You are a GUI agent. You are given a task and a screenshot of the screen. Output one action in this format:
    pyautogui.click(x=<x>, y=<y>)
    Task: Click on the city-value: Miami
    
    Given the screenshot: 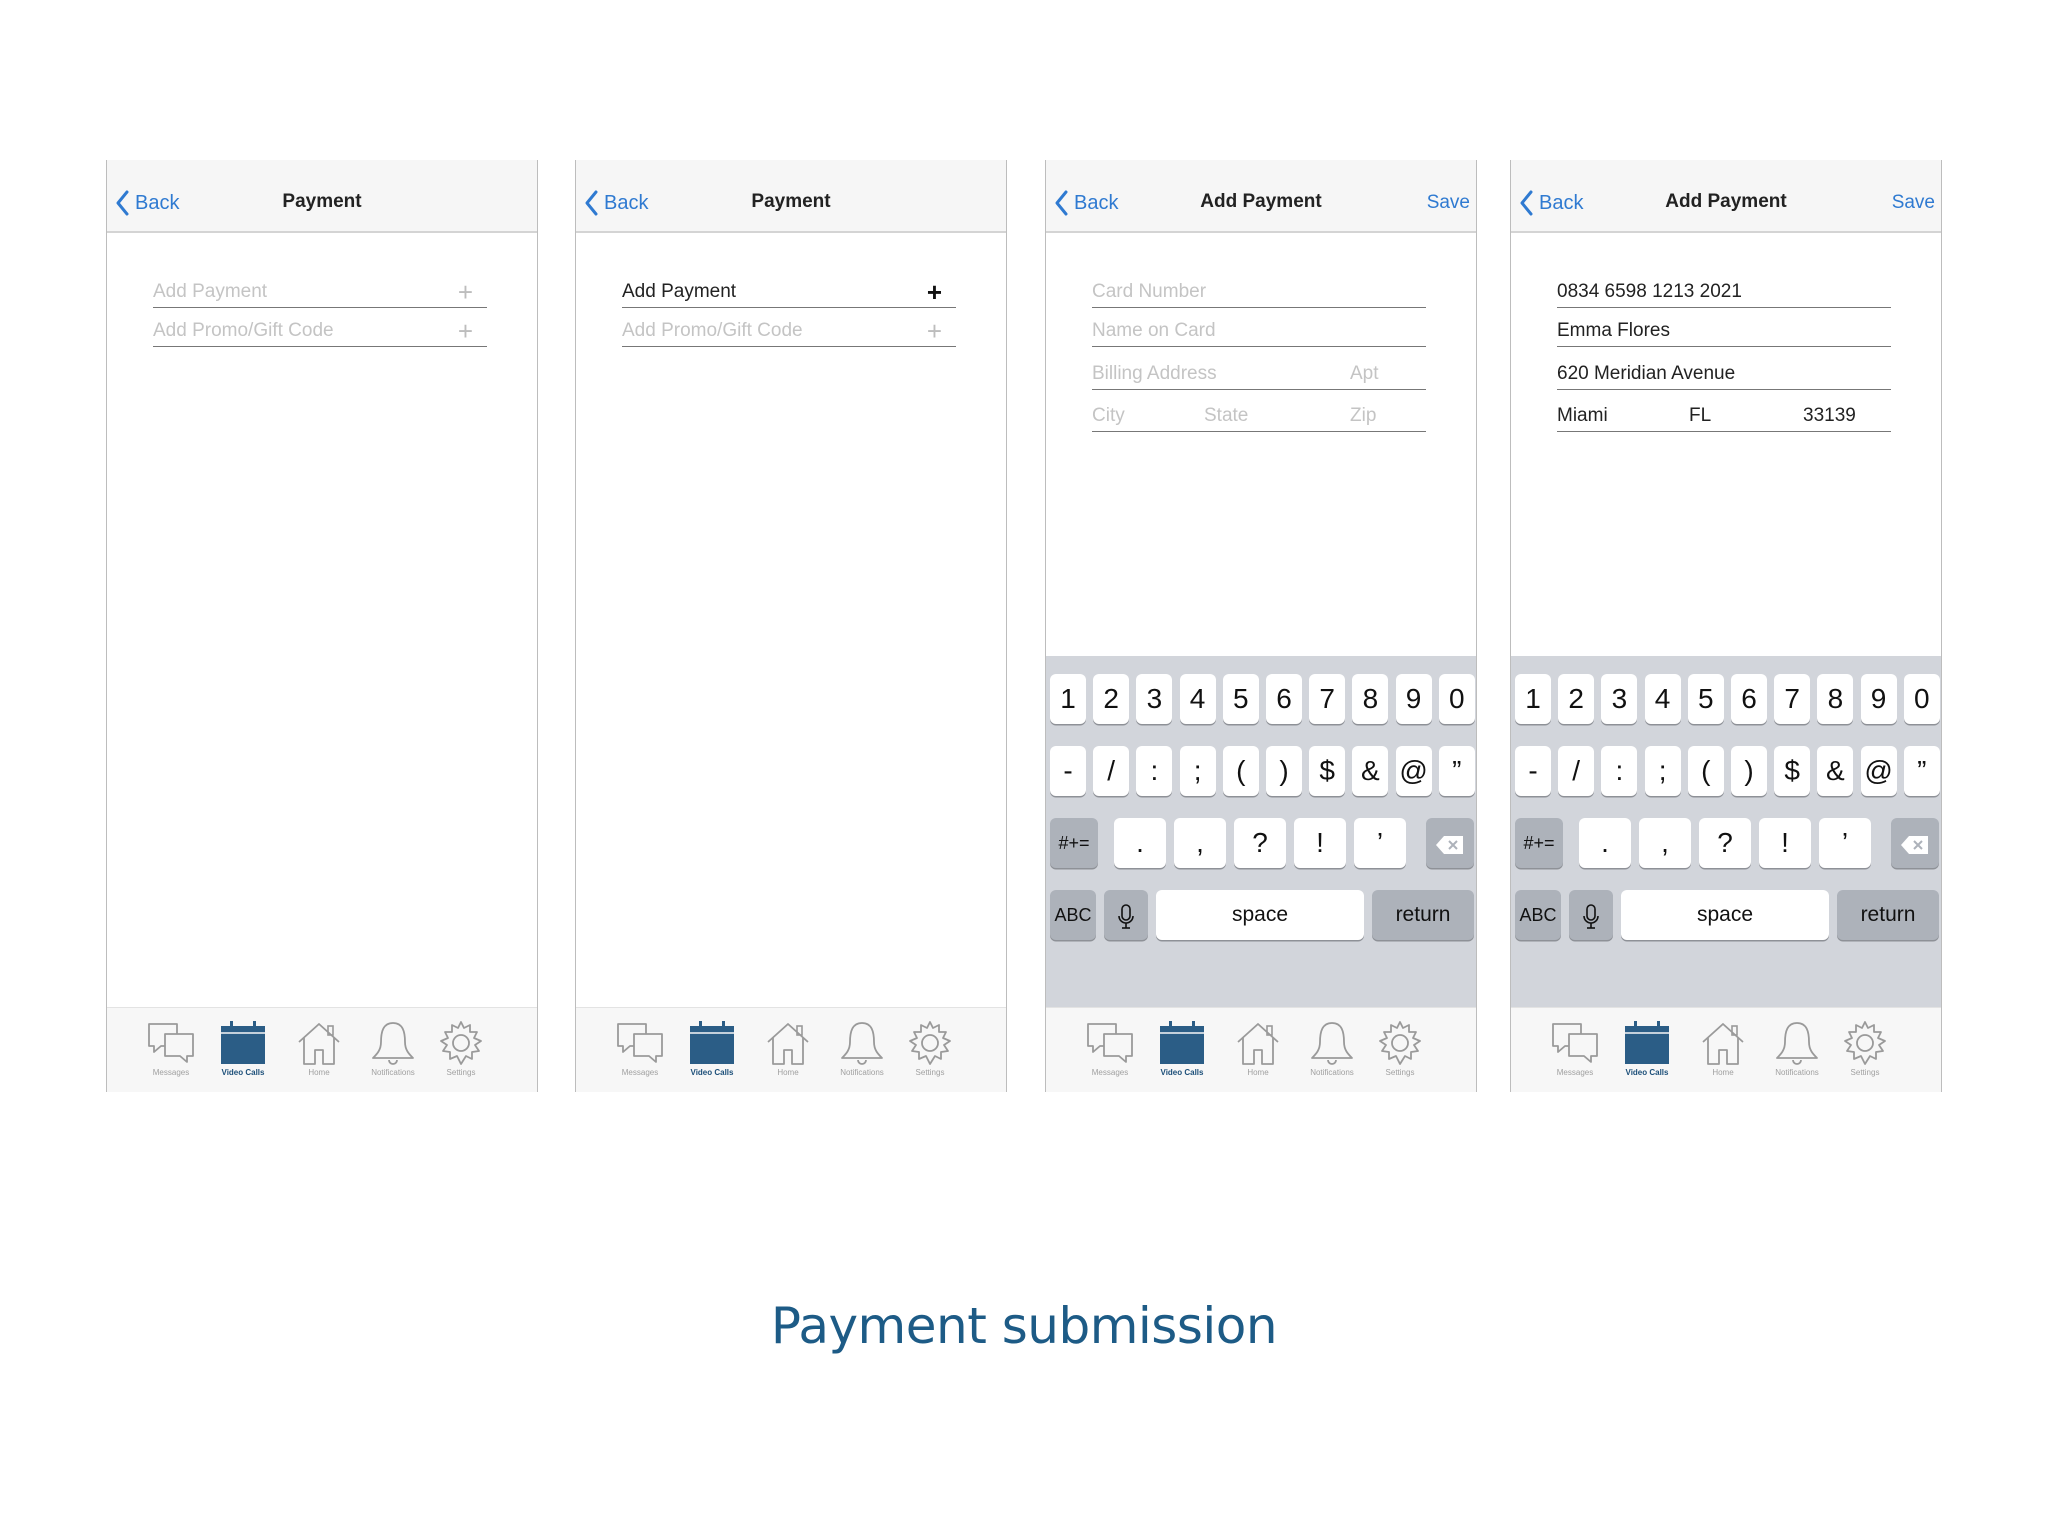 What is the action you would take?
    pyautogui.click(x=1582, y=416)
    